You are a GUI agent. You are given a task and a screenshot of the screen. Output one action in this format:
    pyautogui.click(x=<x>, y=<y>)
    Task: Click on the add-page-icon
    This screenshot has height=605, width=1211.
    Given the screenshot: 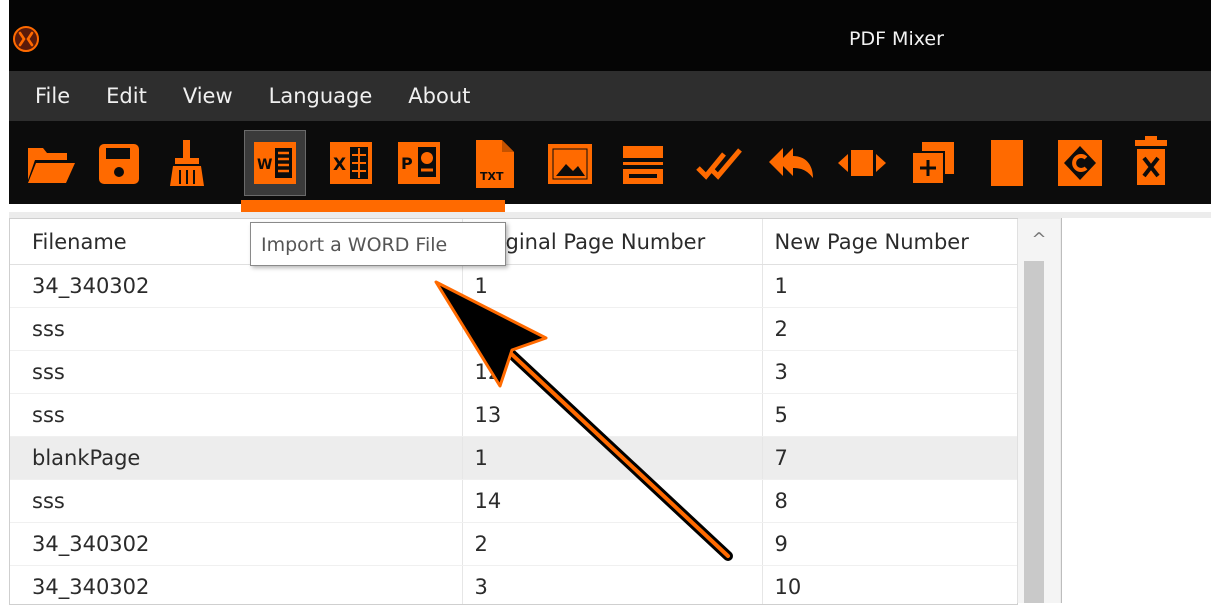 What is the action you would take?
    pyautogui.click(x=932, y=163)
    